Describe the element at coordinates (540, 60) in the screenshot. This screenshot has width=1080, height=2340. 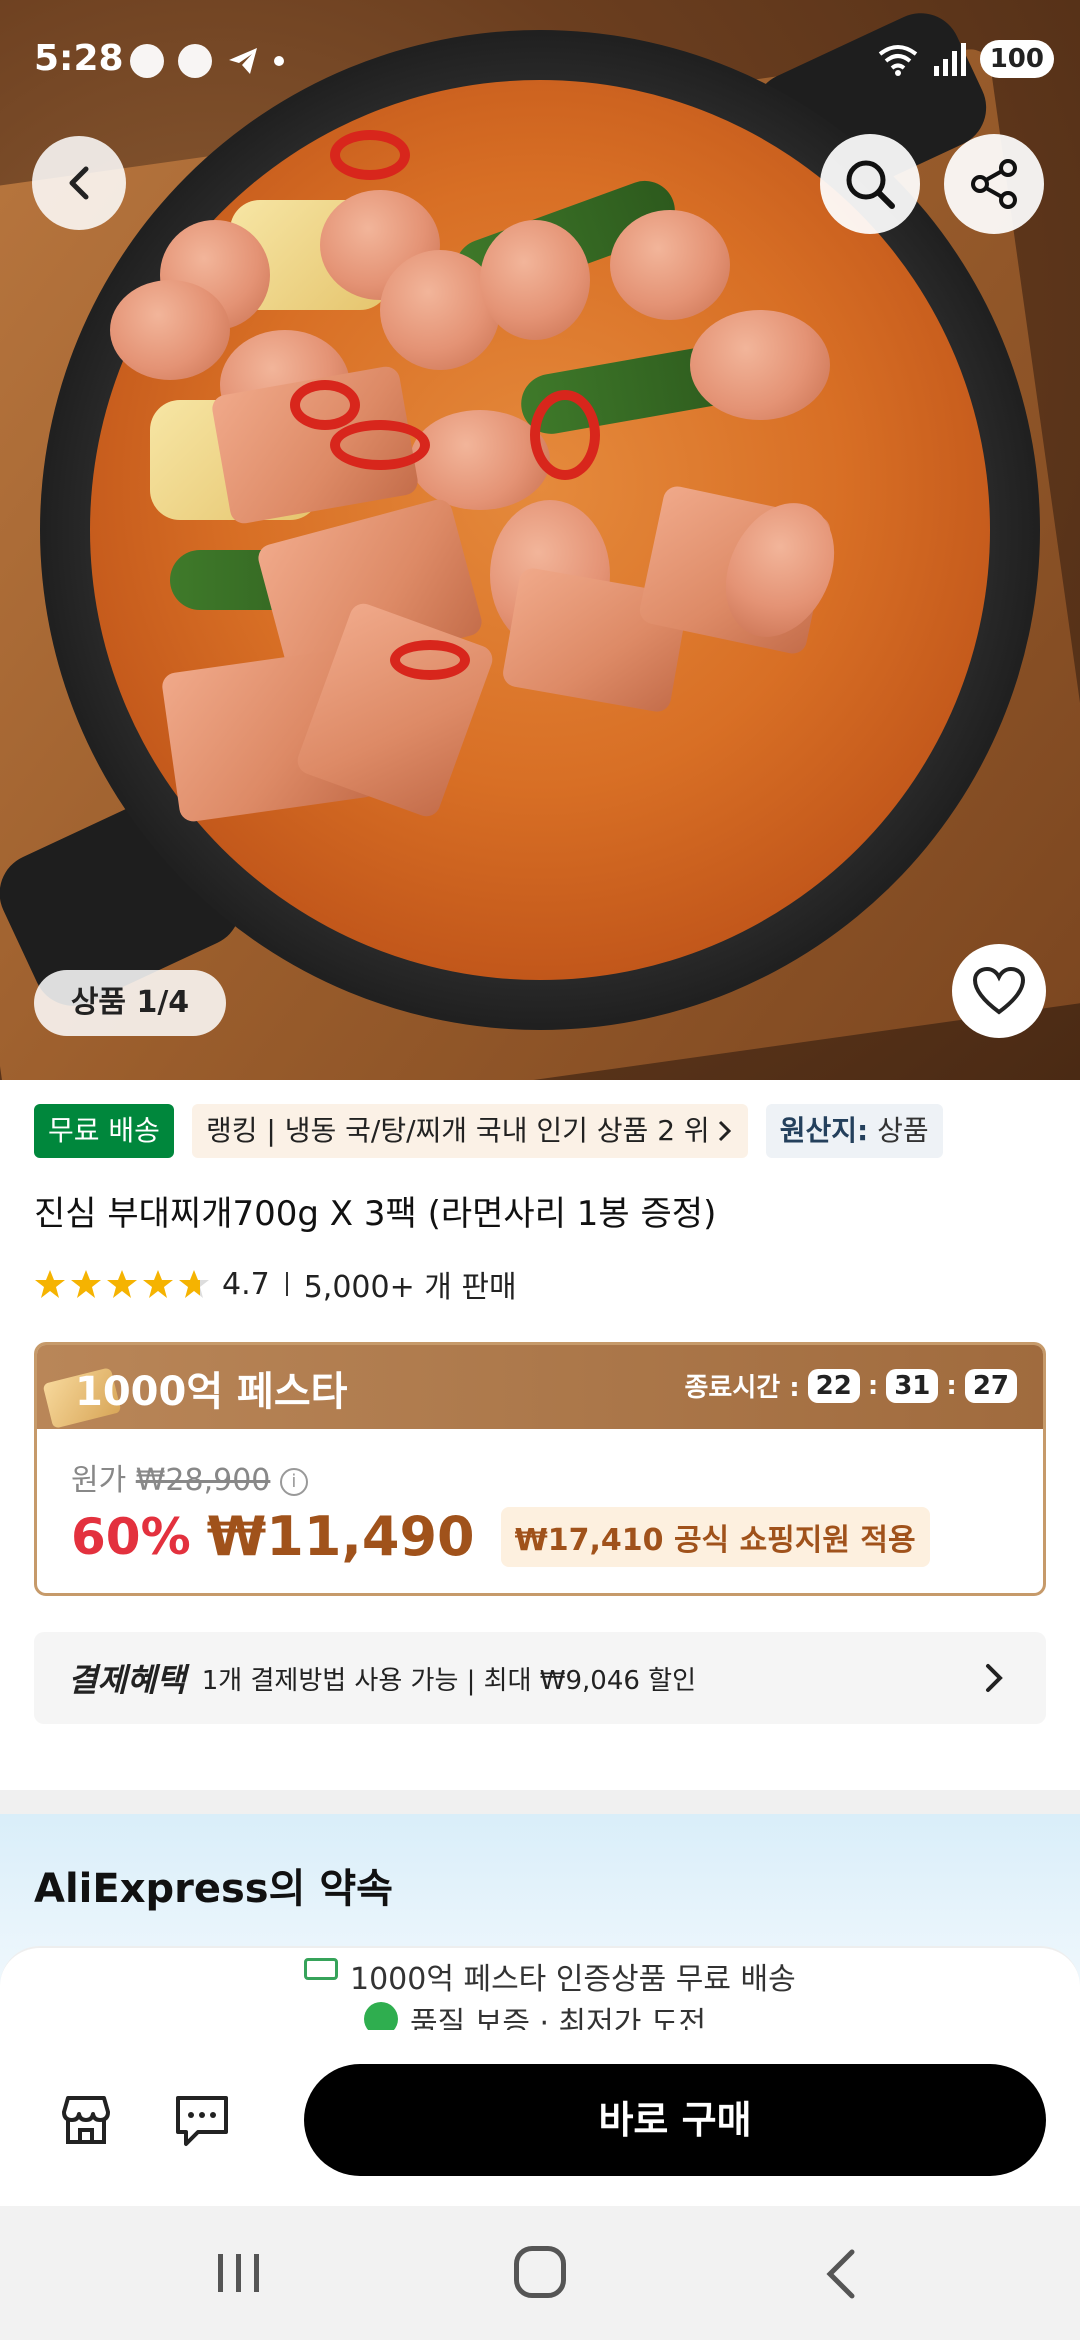
I see `status-bar: 5:28 100` at that location.